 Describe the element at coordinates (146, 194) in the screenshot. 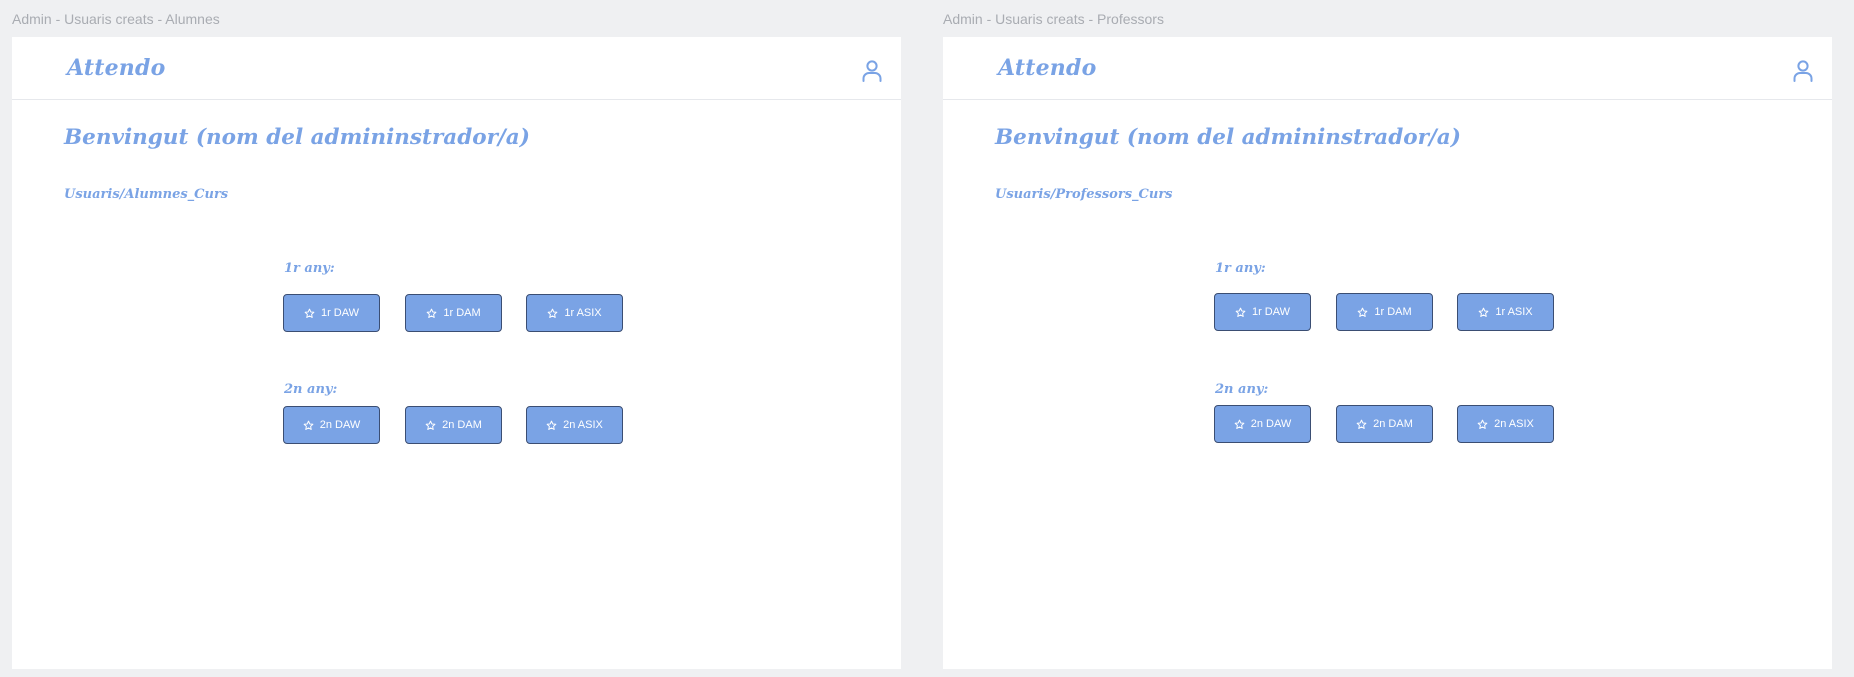

I see `breadcrumb: Usuaris/Alumnes_Curs` at that location.